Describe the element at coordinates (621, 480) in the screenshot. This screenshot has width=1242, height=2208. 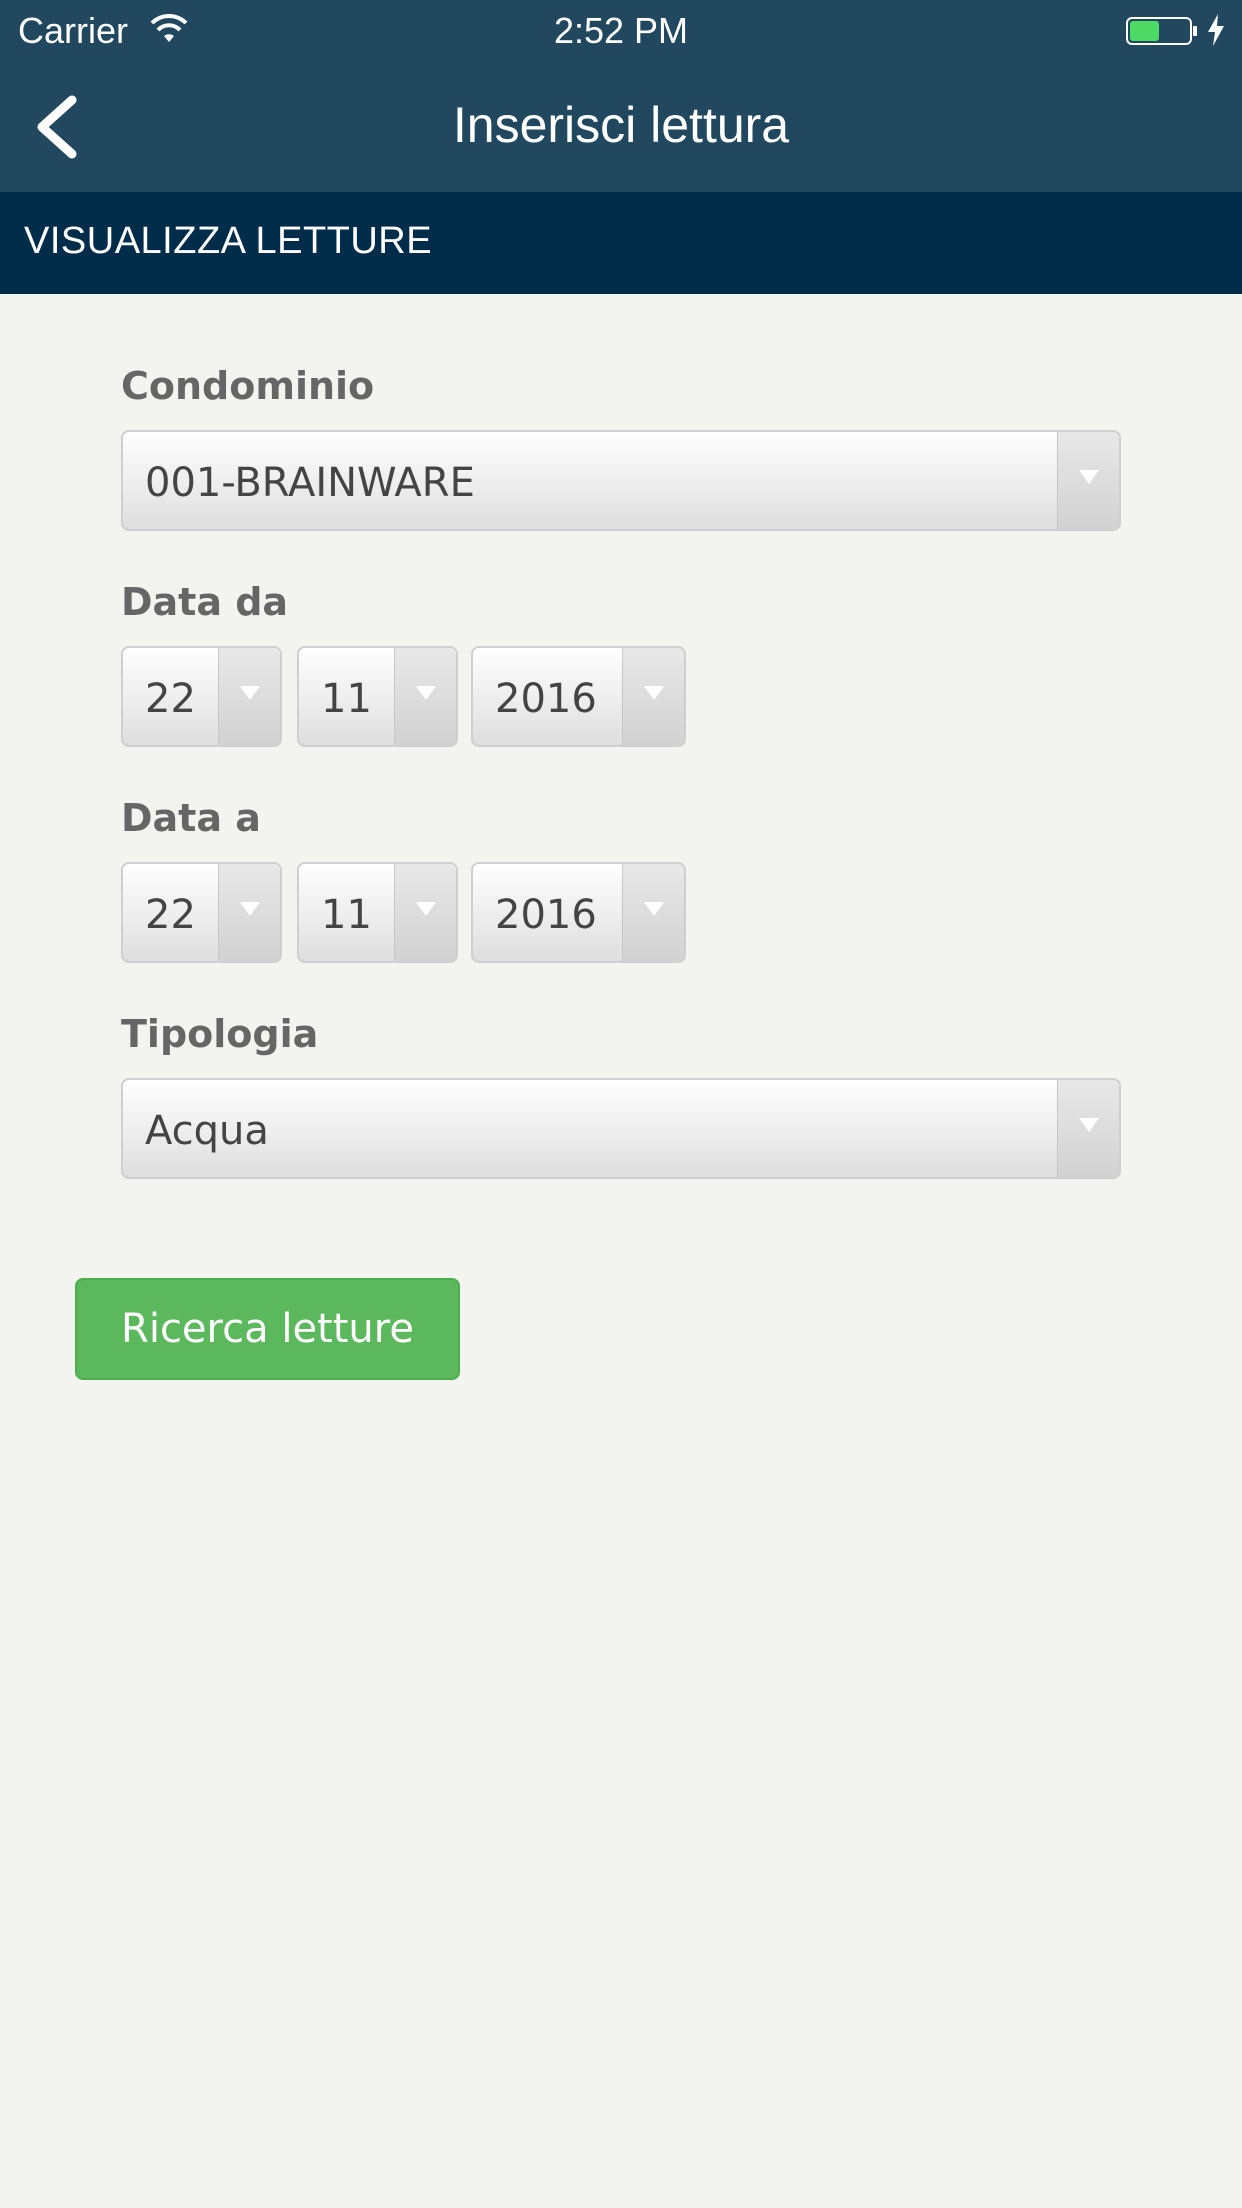
I see `condominio-select: 001-BRAINWARE` at that location.